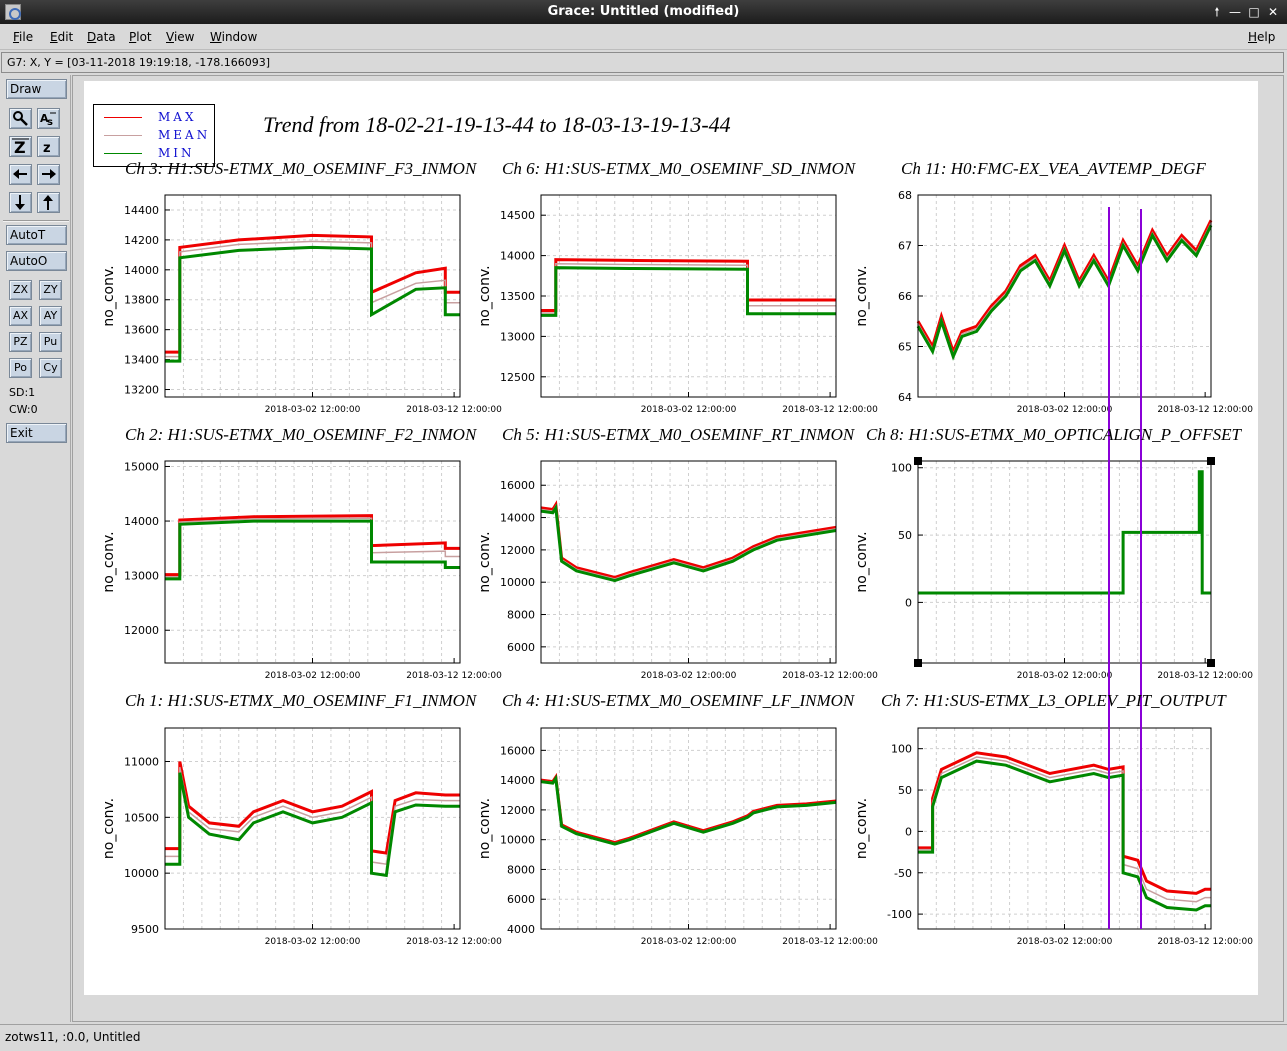  What do you see at coordinates (905, 296) in the screenshot?
I see `y-tick-label: 66` at bounding box center [905, 296].